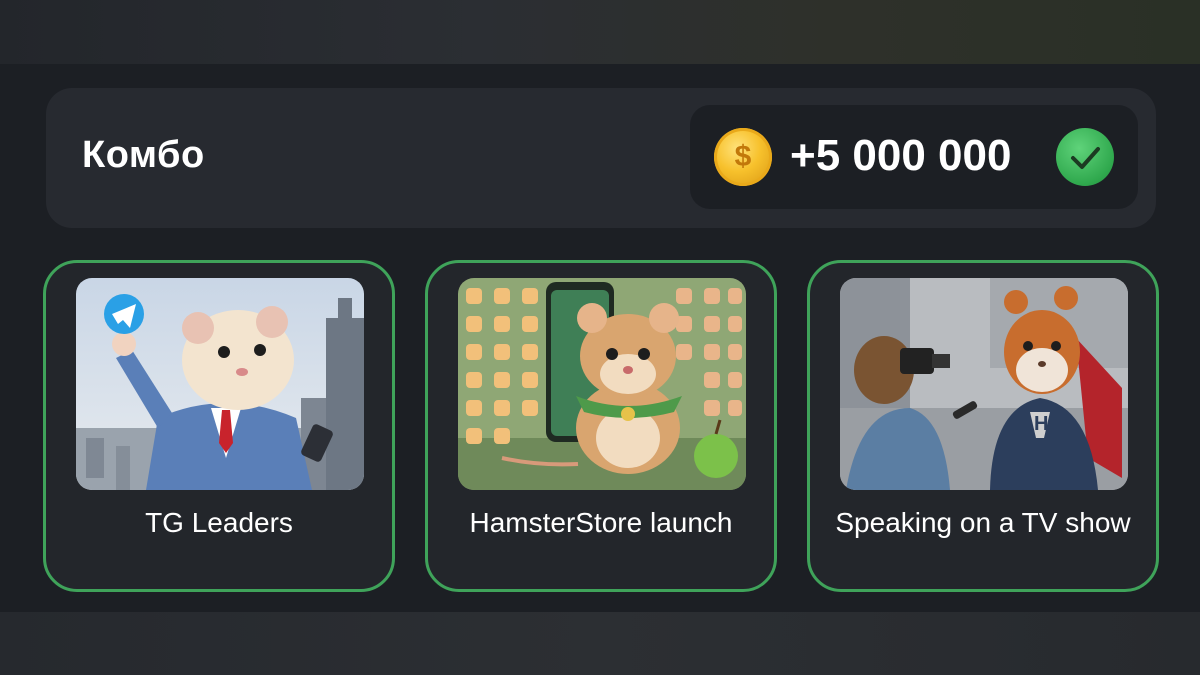  I want to click on bottom-bar, so click(600, 643).